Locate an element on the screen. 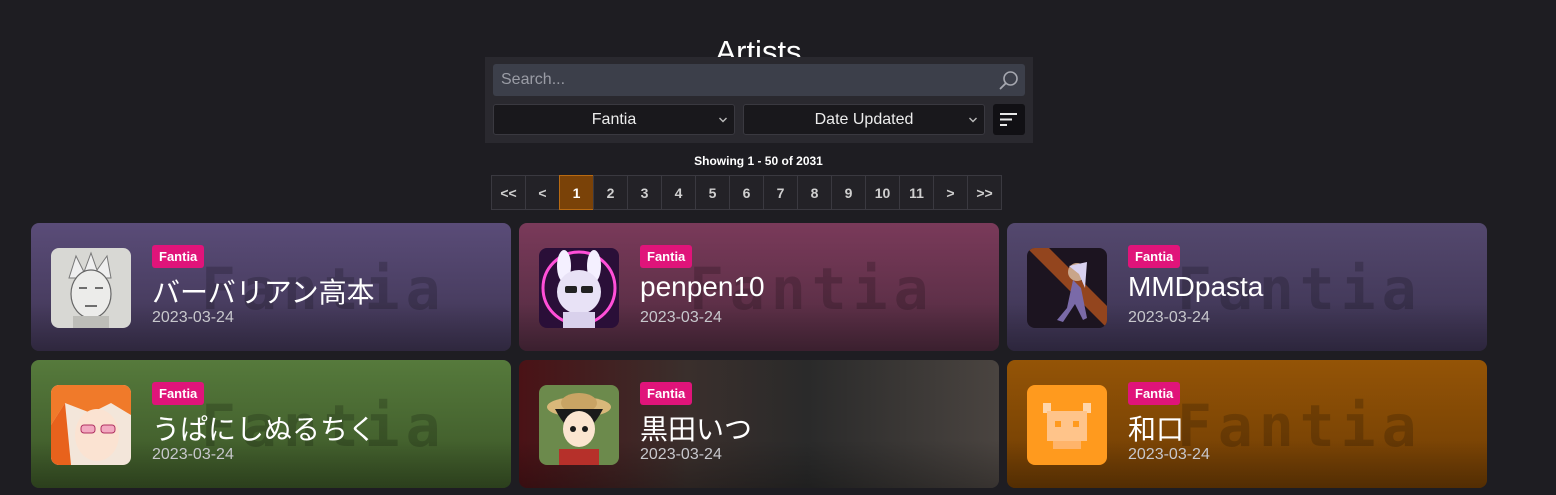  artist-name: うぱにしぬるちく is located at coordinates (264, 428).